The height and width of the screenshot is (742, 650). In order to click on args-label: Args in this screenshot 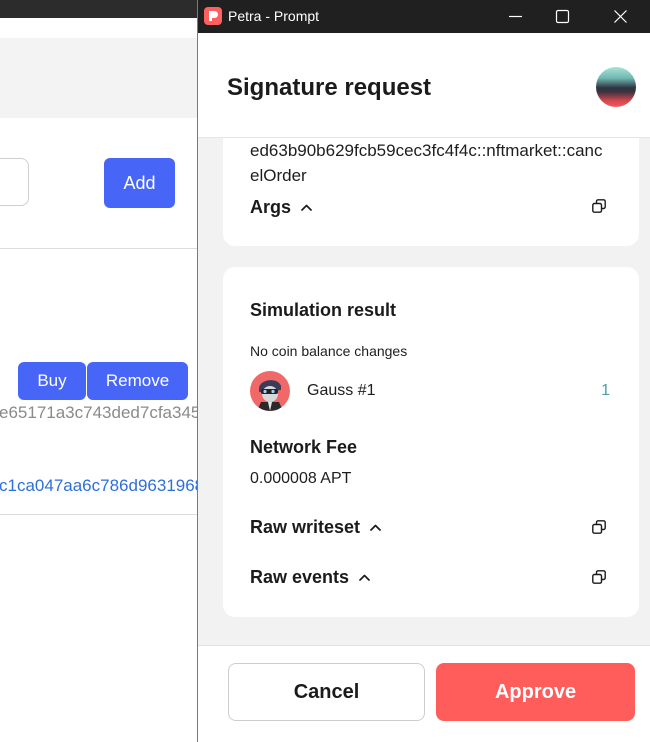, I will do `click(271, 206)`.